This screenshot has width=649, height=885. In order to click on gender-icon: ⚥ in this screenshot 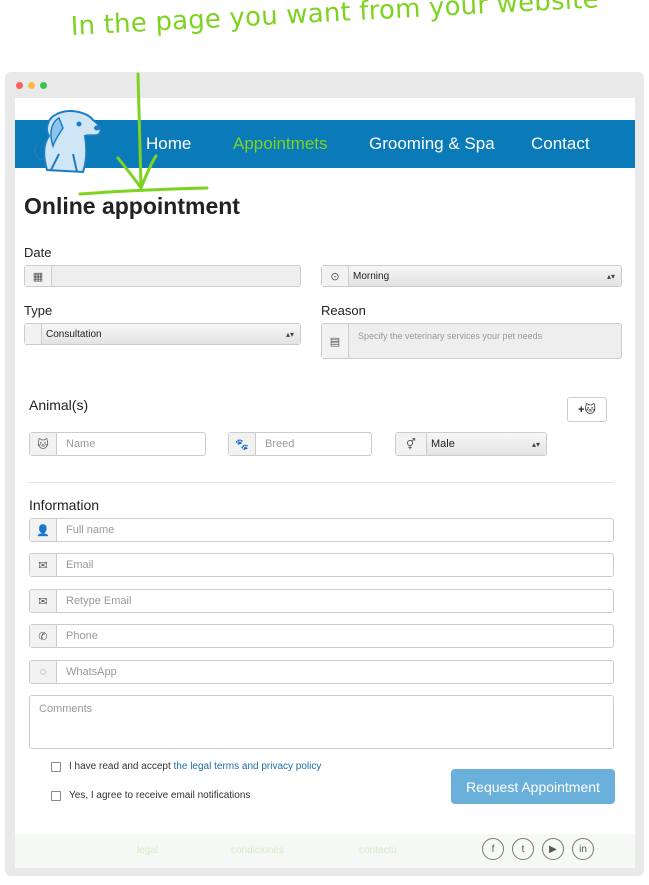, I will do `click(411, 444)`.